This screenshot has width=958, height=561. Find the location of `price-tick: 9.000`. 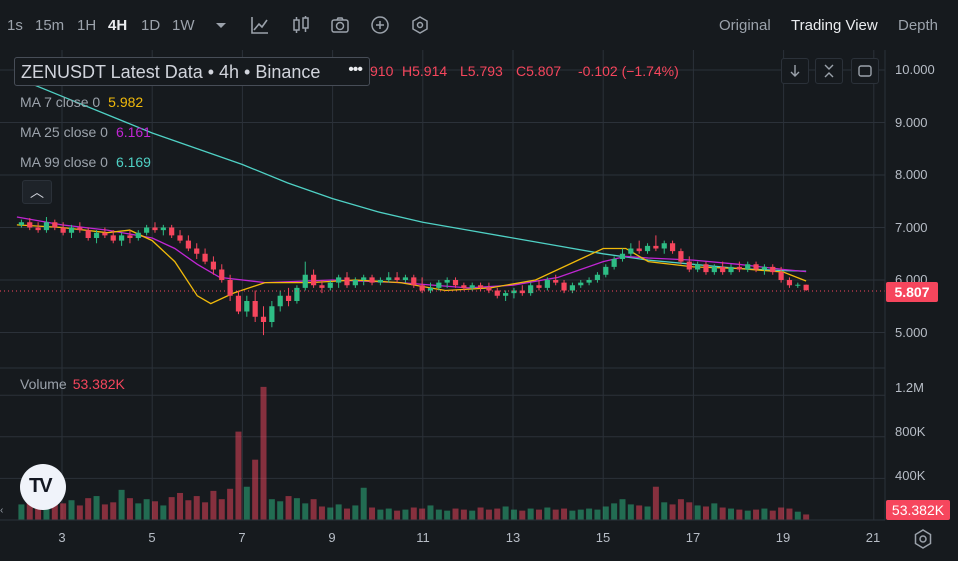

price-tick: 9.000 is located at coordinates (911, 122).